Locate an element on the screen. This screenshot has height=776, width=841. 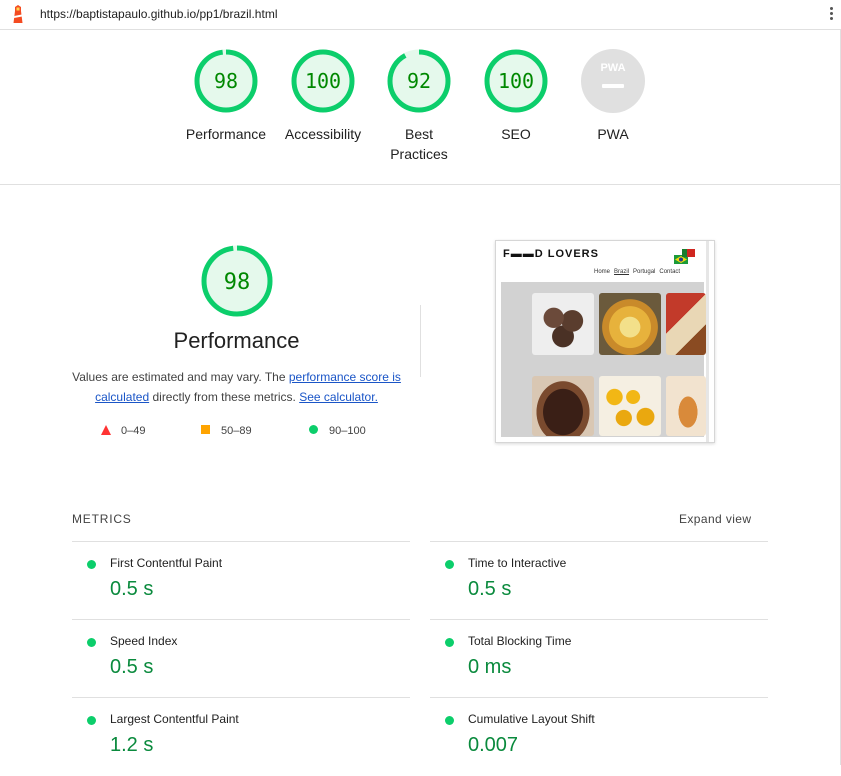
gauge-performance: 98 Performance is located at coordinates (226, 96).